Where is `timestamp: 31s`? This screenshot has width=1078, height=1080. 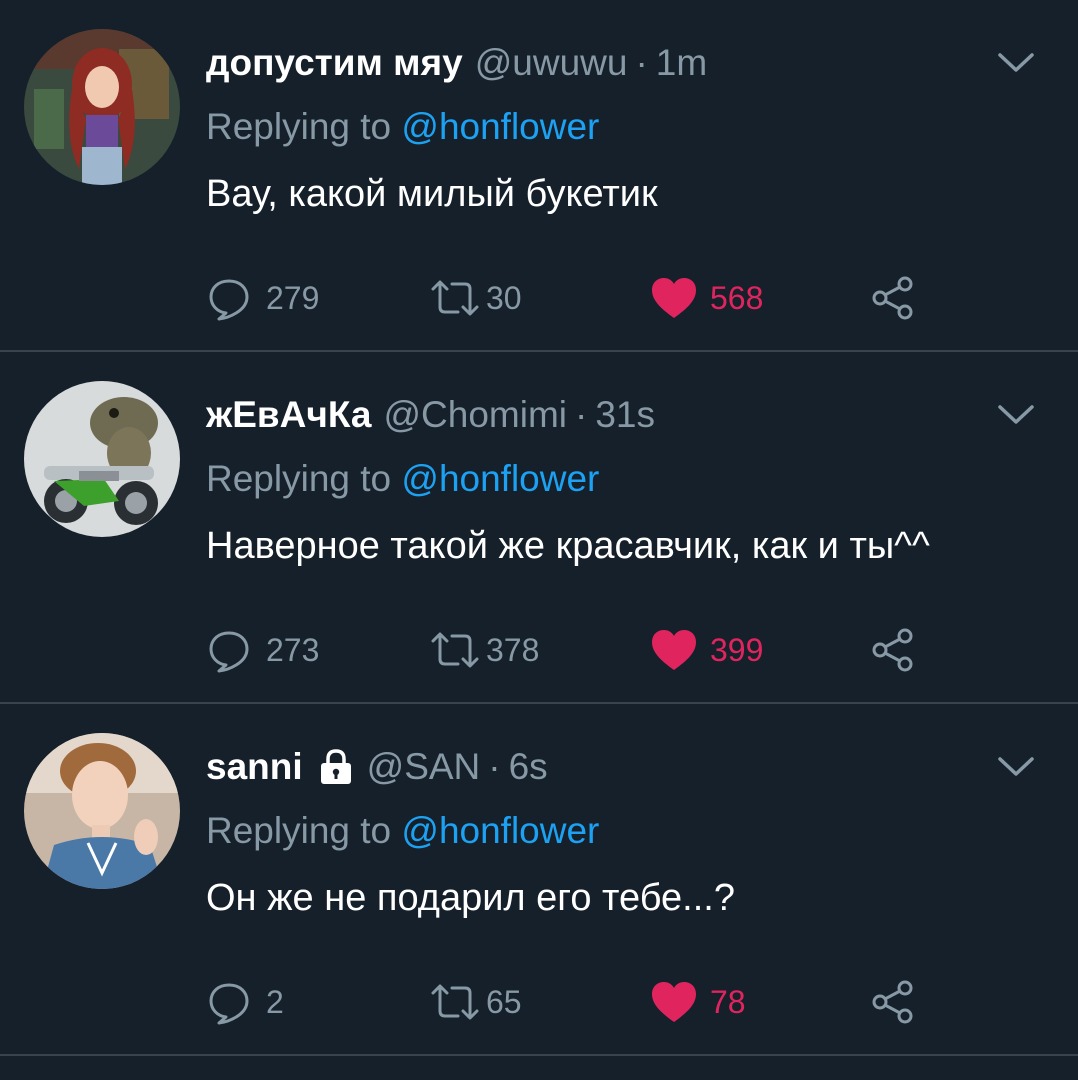
timestamp: 31s is located at coordinates (625, 415).